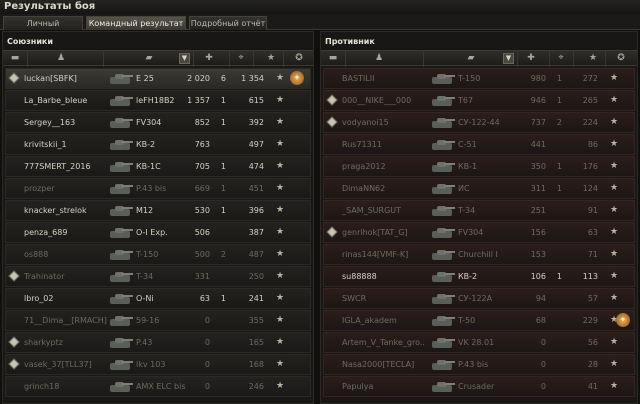 The height and width of the screenshot is (404, 640). Describe the element at coordinates (369, 320) in the screenshot. I see `player-name: IGLA_akadem` at that location.